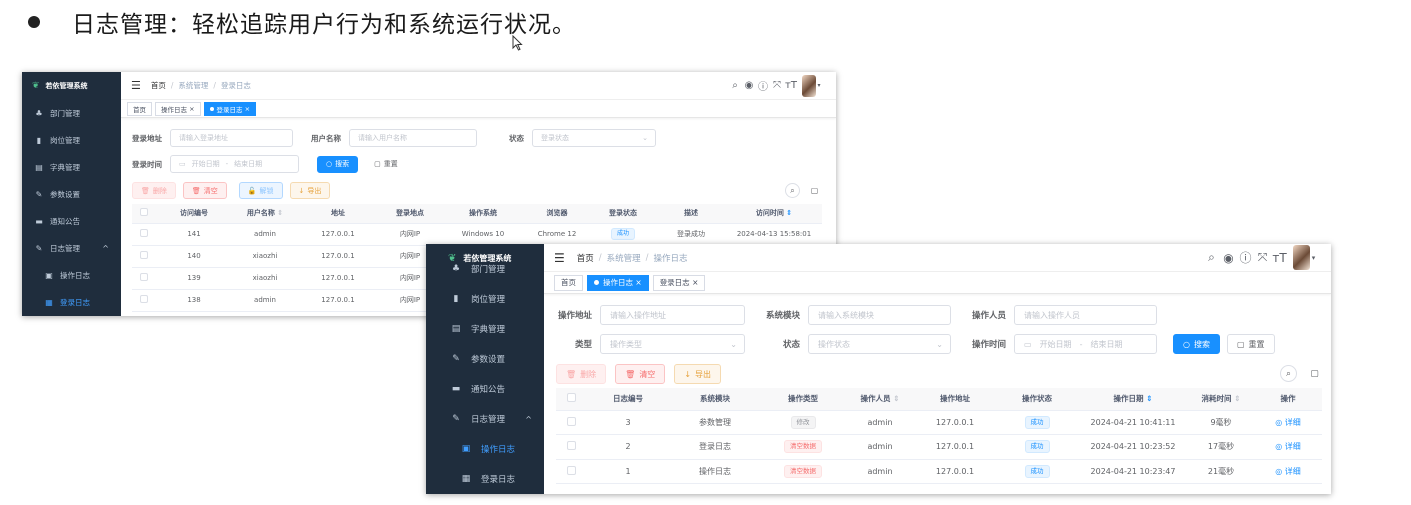 Image resolution: width=1411 pixels, height=505 pixels. Describe the element at coordinates (594, 138) in the screenshot. I see `status-select: 登录状态 ⌄` at that location.